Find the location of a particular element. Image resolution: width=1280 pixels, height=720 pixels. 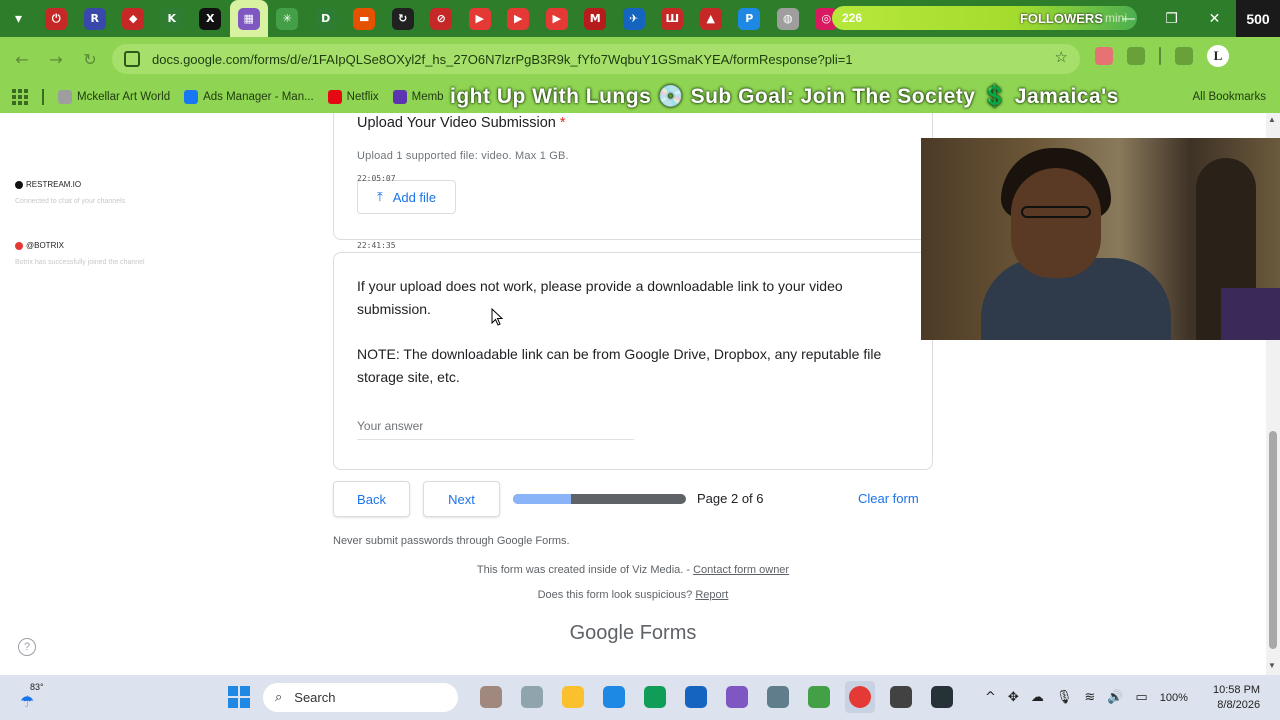

tab-favicon-icon: ◆ is located at coordinates (133, 18).